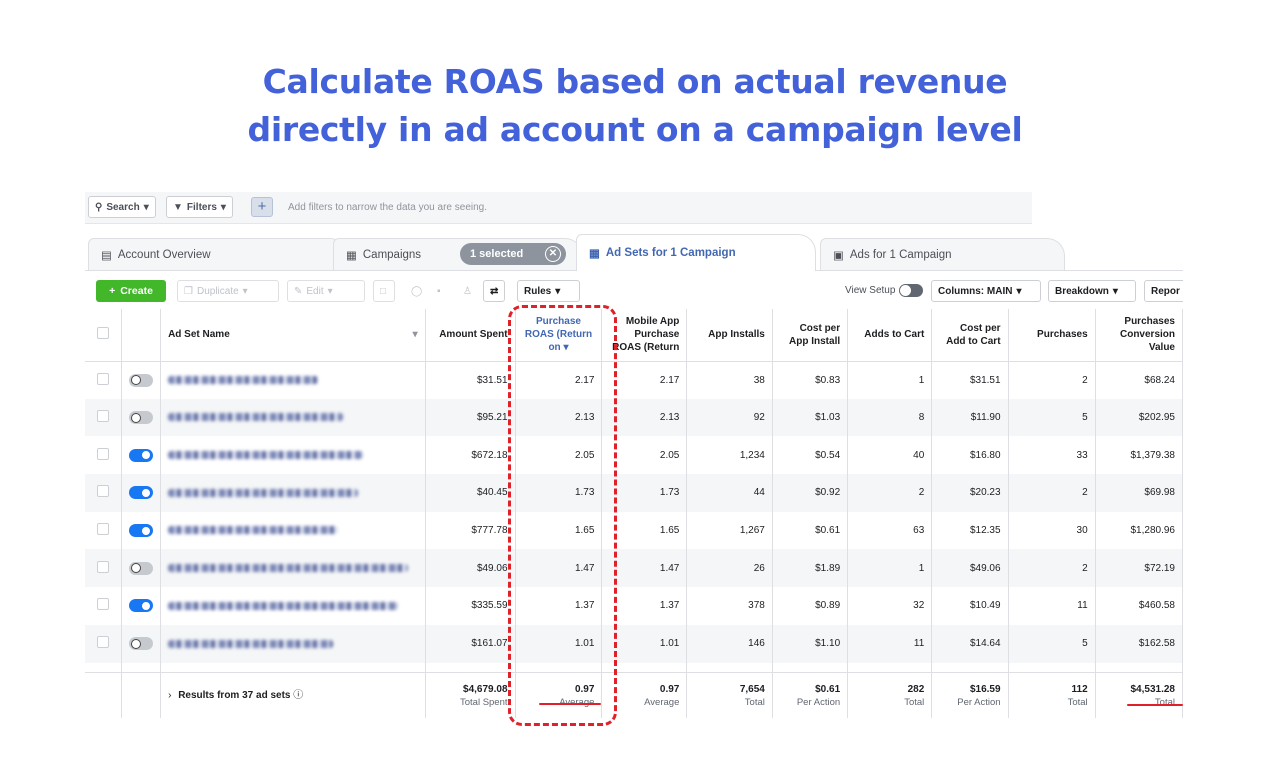 The width and height of the screenshot is (1270, 760). What do you see at coordinates (218, 254) in the screenshot?
I see `tab-account-overview: ▤ Account Overview` at bounding box center [218, 254].